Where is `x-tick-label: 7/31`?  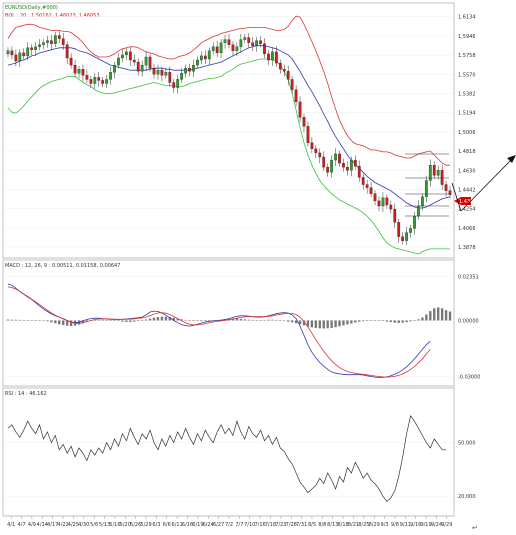 x-tick-label: 7/31 is located at coordinates (301, 525).